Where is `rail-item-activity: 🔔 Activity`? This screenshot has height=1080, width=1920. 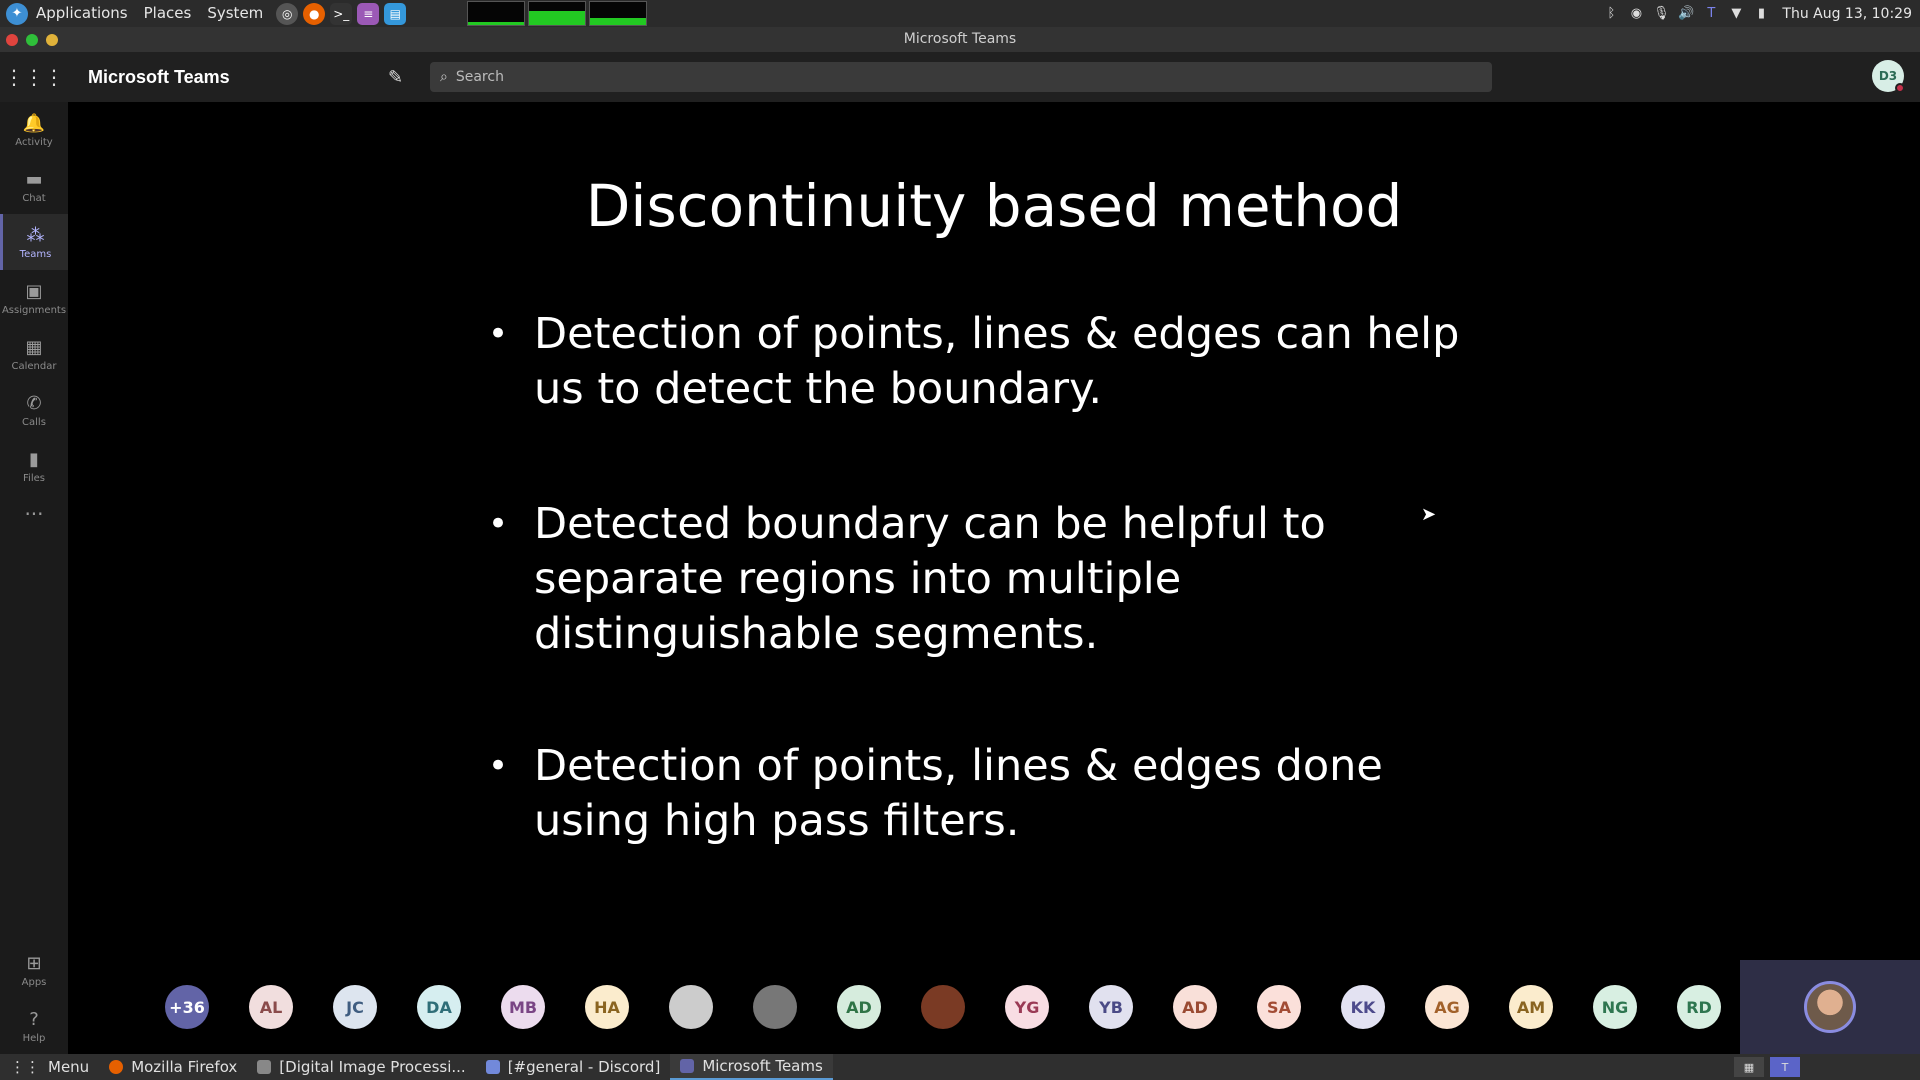 rail-item-activity: 🔔 Activity is located at coordinates (34, 130).